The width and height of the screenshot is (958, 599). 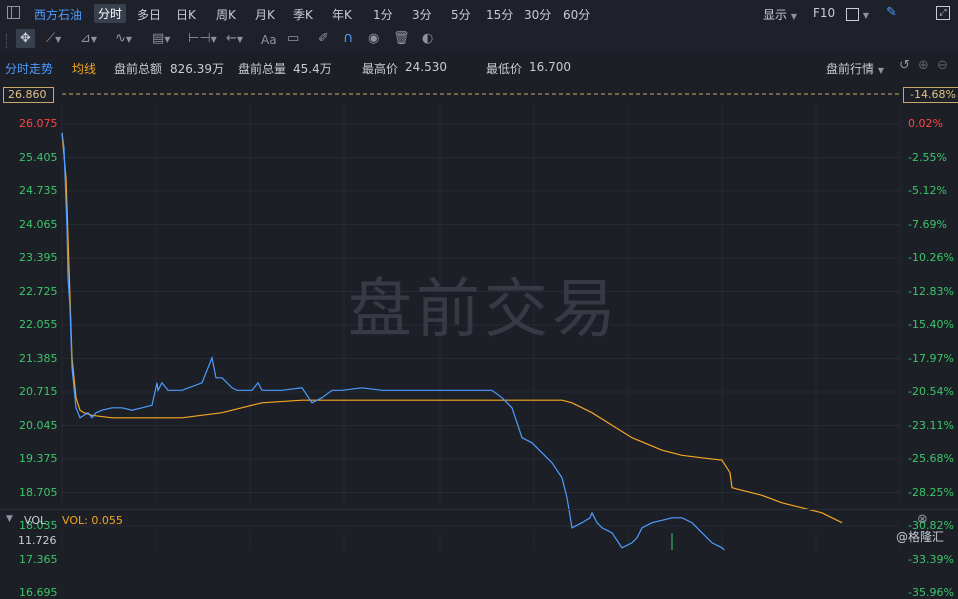 I want to click on pct-tick-label: -33.39%, so click(x=931, y=559).